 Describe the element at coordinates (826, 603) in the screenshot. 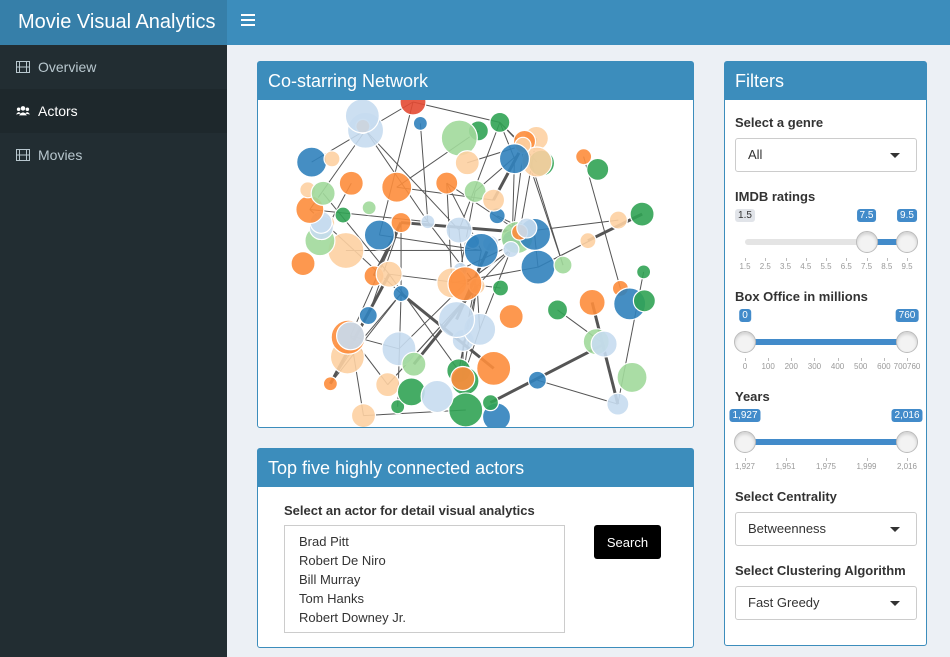

I see `clustering-select: Fast Greedy` at that location.